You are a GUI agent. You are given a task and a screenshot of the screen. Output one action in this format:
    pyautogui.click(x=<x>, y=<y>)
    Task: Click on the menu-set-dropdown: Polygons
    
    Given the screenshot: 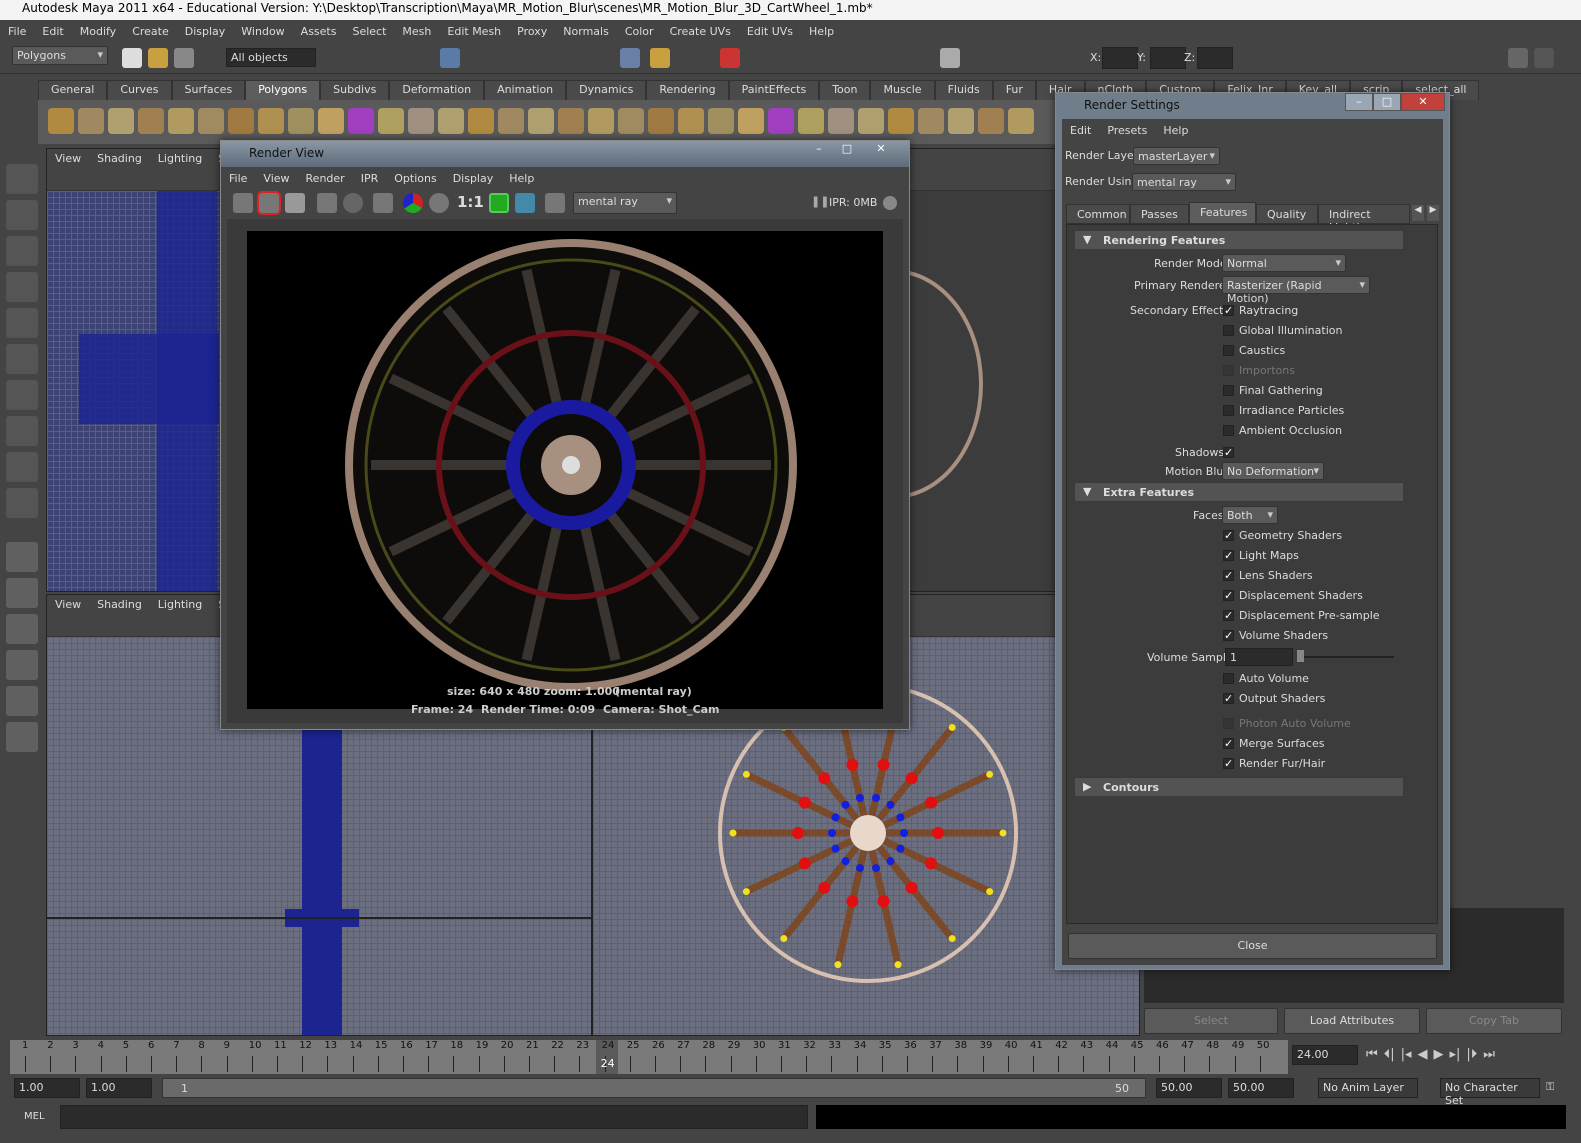 What is the action you would take?
    pyautogui.click(x=60, y=55)
    